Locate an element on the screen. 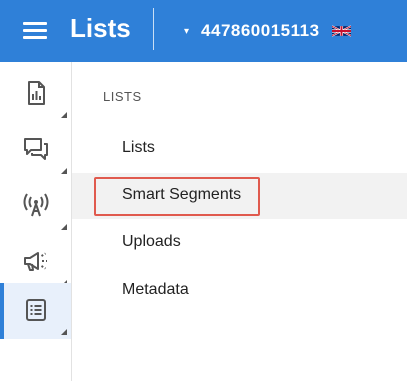  chevron-down-icon: ▾ is located at coordinates (187, 31).